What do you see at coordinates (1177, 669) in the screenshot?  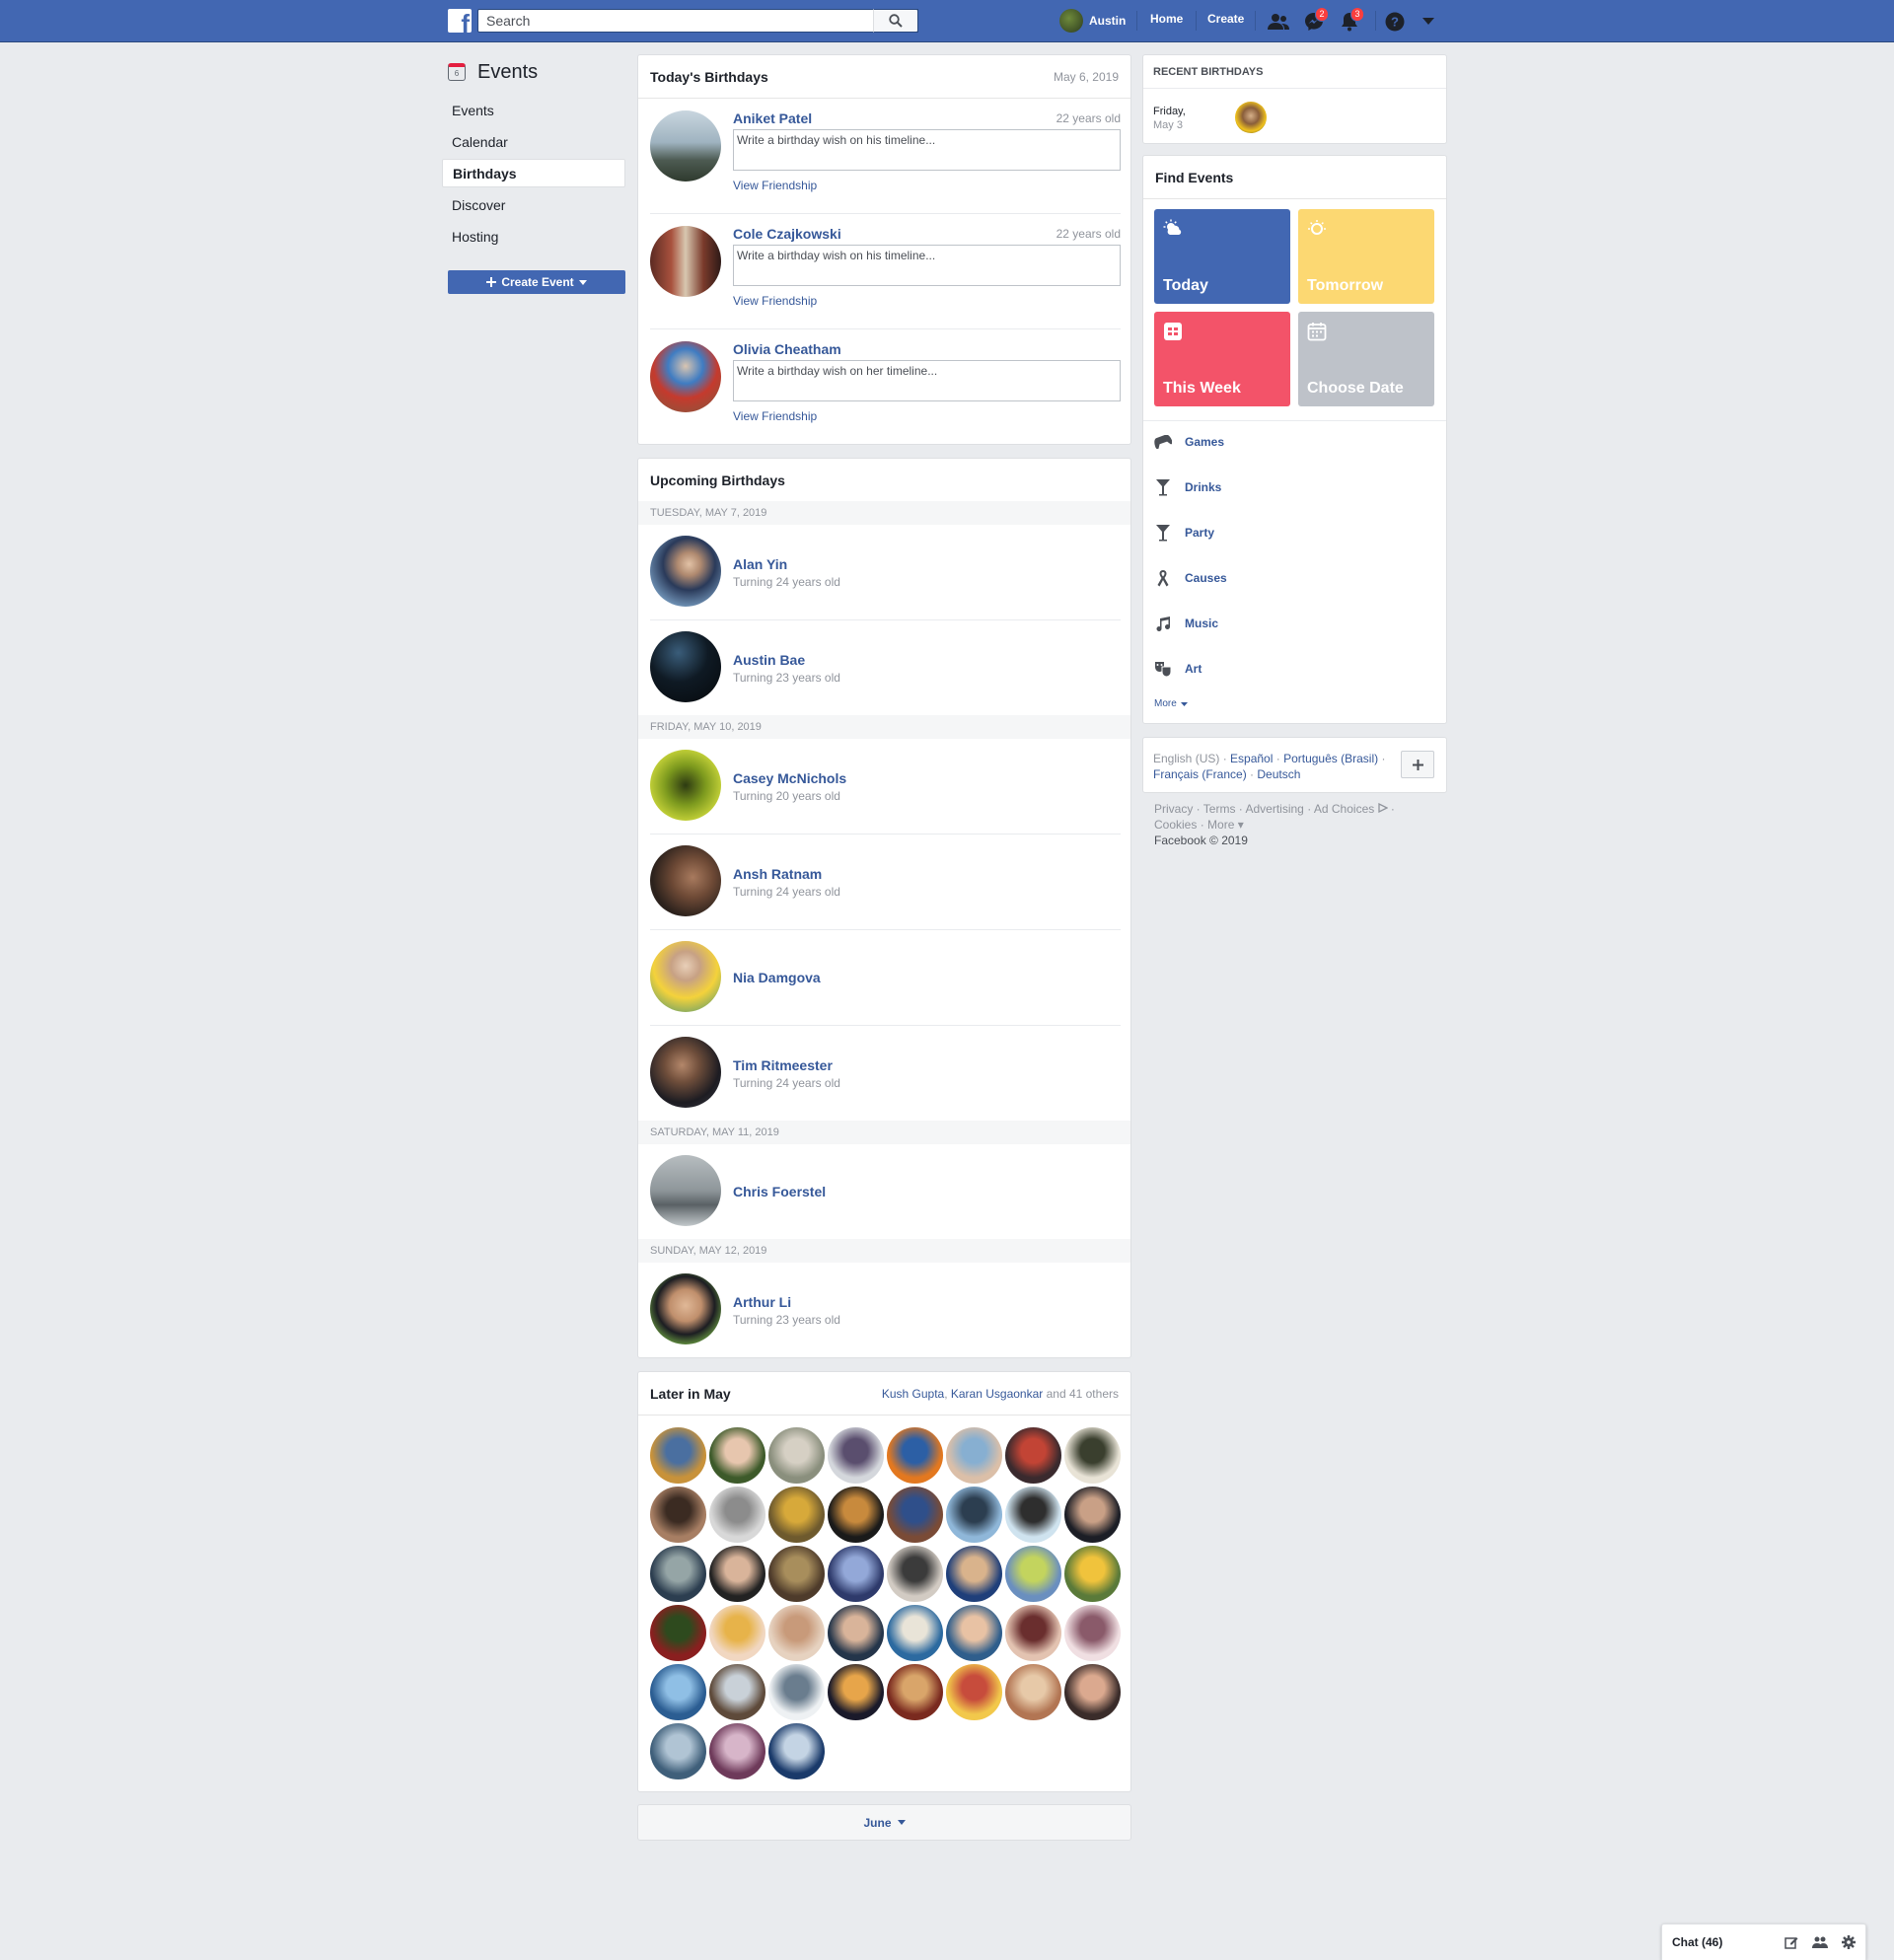 I see `category-art: Art` at bounding box center [1177, 669].